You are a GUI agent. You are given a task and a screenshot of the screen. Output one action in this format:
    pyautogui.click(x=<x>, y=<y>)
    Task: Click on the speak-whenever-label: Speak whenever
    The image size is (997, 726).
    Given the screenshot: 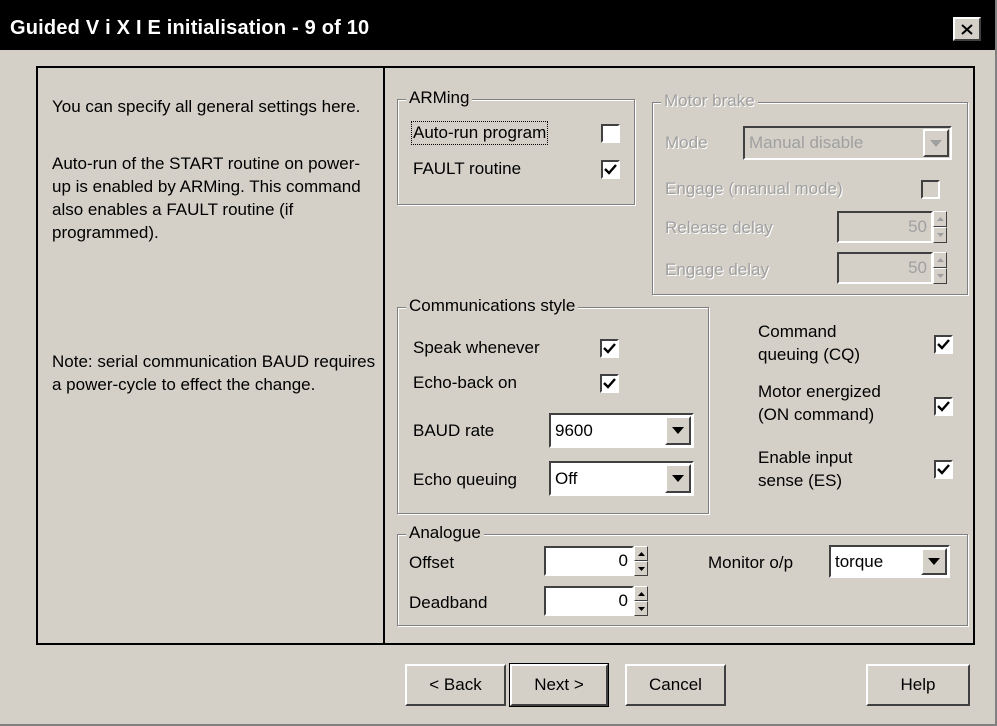 What is the action you would take?
    pyautogui.click(x=476, y=348)
    